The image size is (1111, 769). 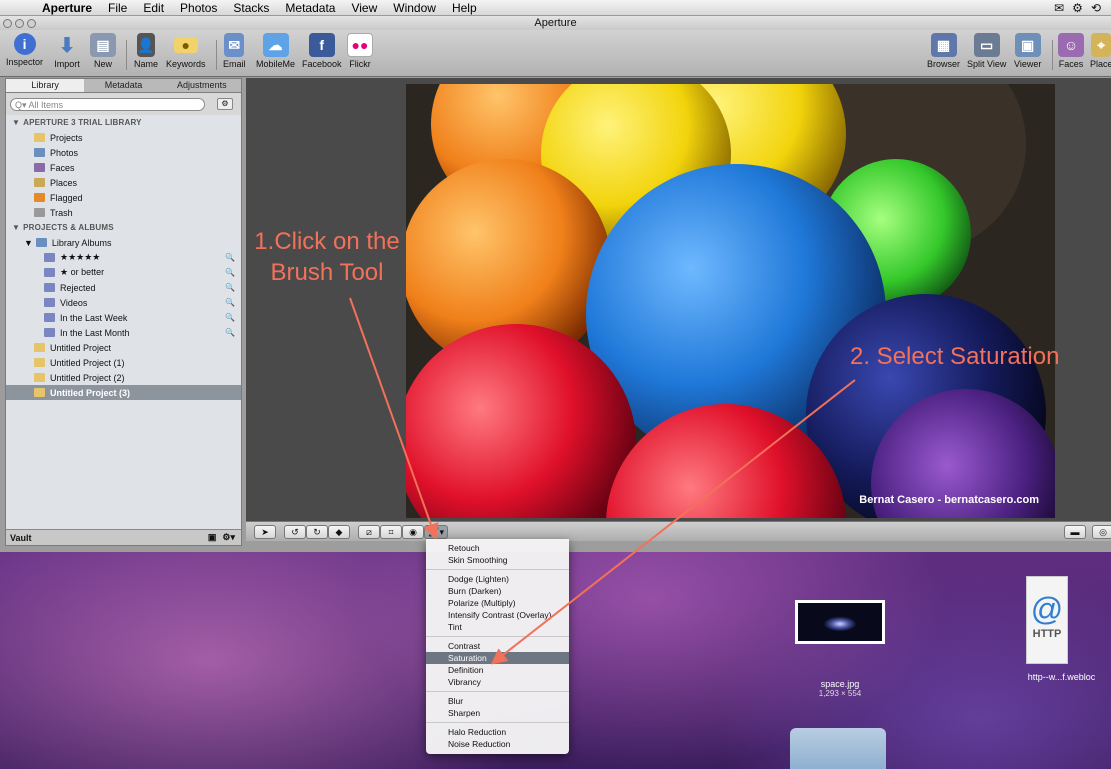 What do you see at coordinates (225, 104) in the screenshot?
I see `gear-icon: ⚙` at bounding box center [225, 104].